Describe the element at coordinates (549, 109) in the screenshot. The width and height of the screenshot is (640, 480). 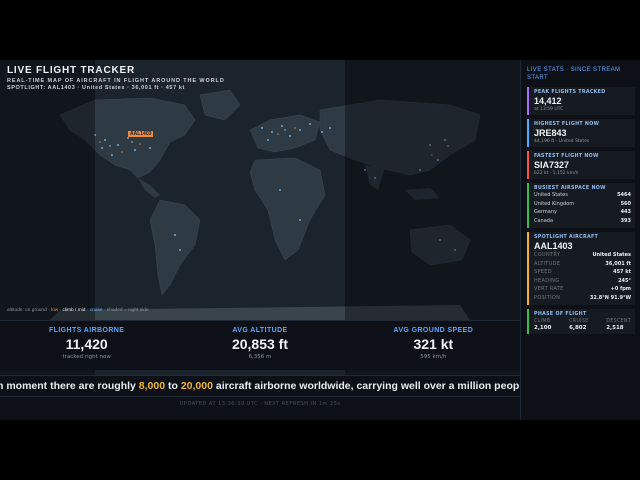
I see `card-sub: at 13:59 UTC` at that location.